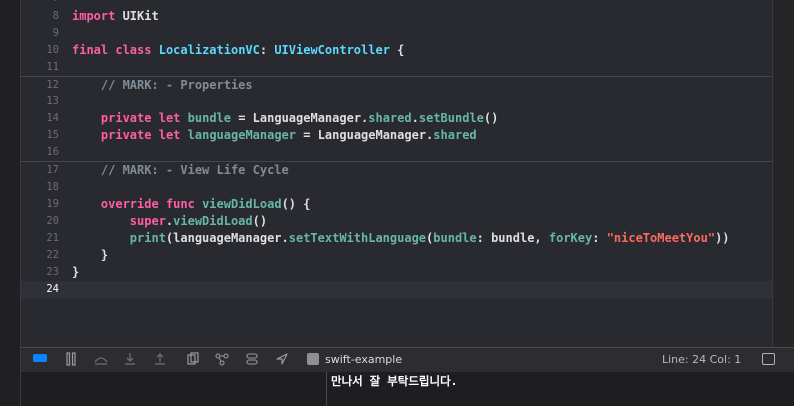  I want to click on code-line: 23}, so click(396, 272).